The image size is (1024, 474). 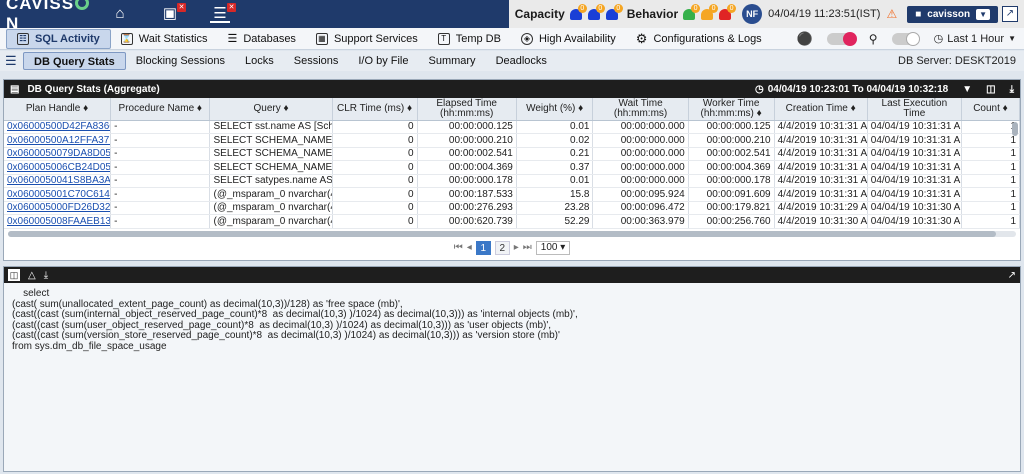 I want to click on nav-high-availability: ◈ High Availability, so click(x=568, y=39).